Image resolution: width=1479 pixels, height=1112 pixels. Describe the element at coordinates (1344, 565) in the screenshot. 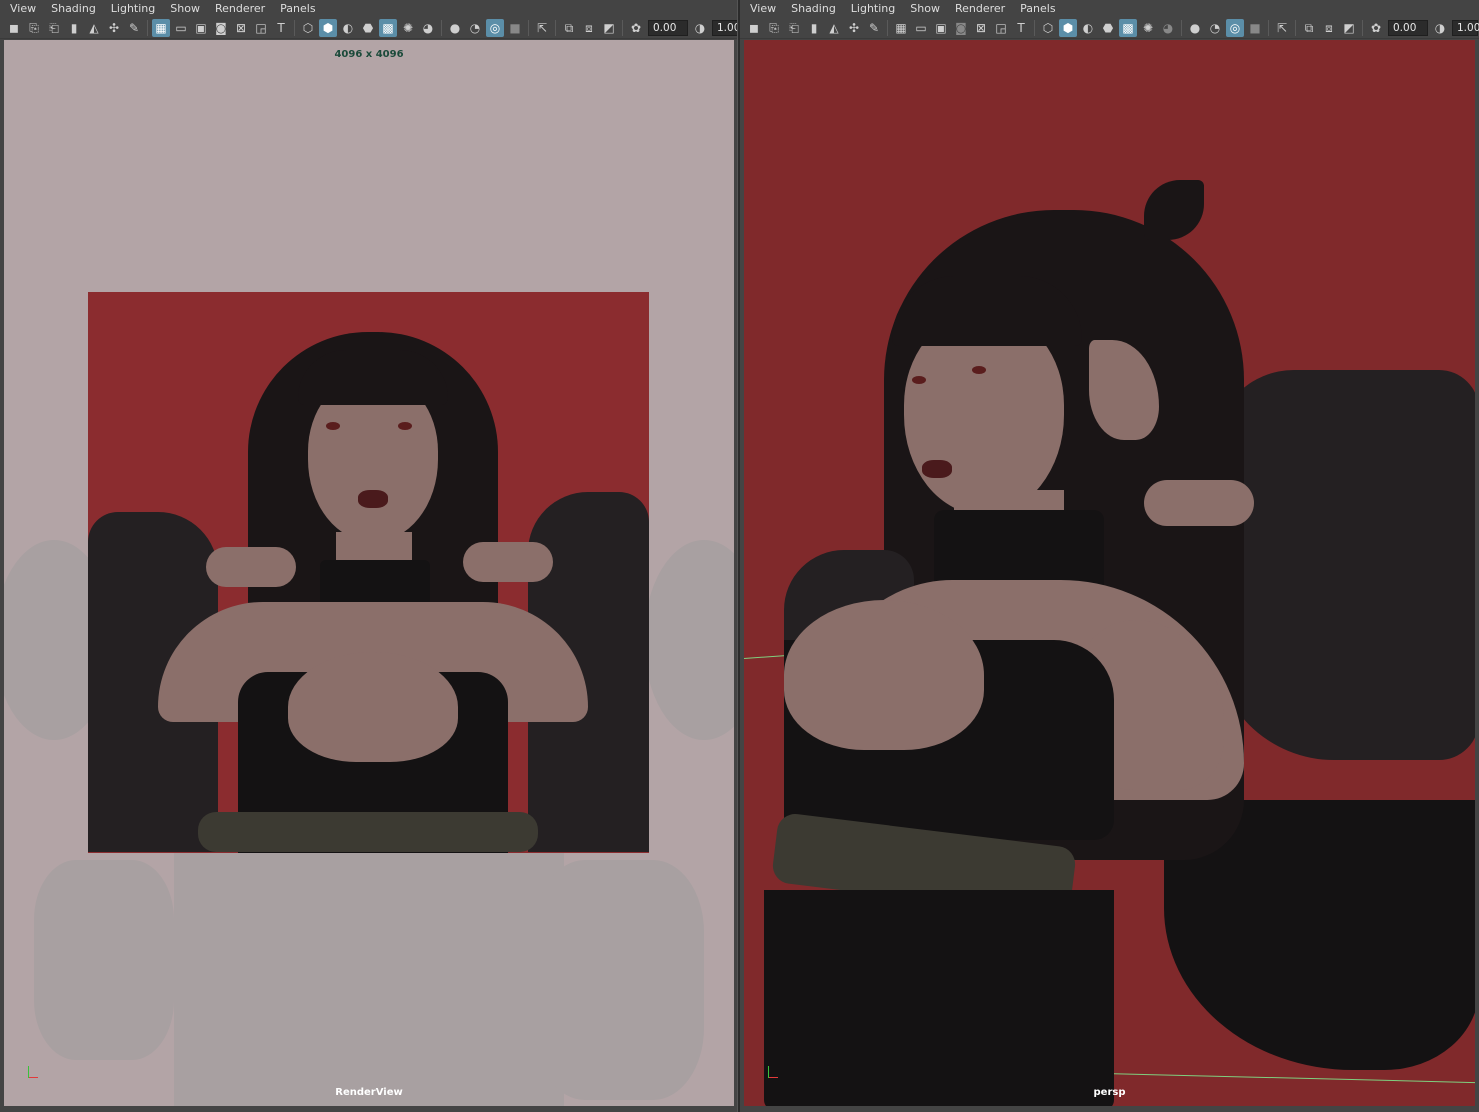

I see `right-sleeve` at that location.